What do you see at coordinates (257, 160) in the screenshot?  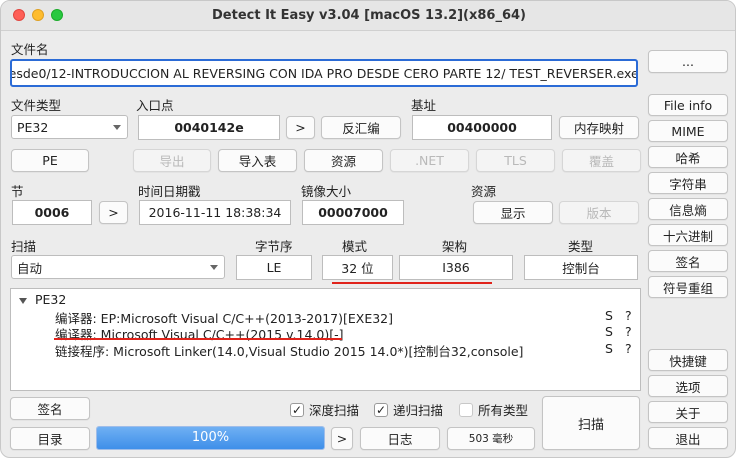 I see `import-button: 导入表` at bounding box center [257, 160].